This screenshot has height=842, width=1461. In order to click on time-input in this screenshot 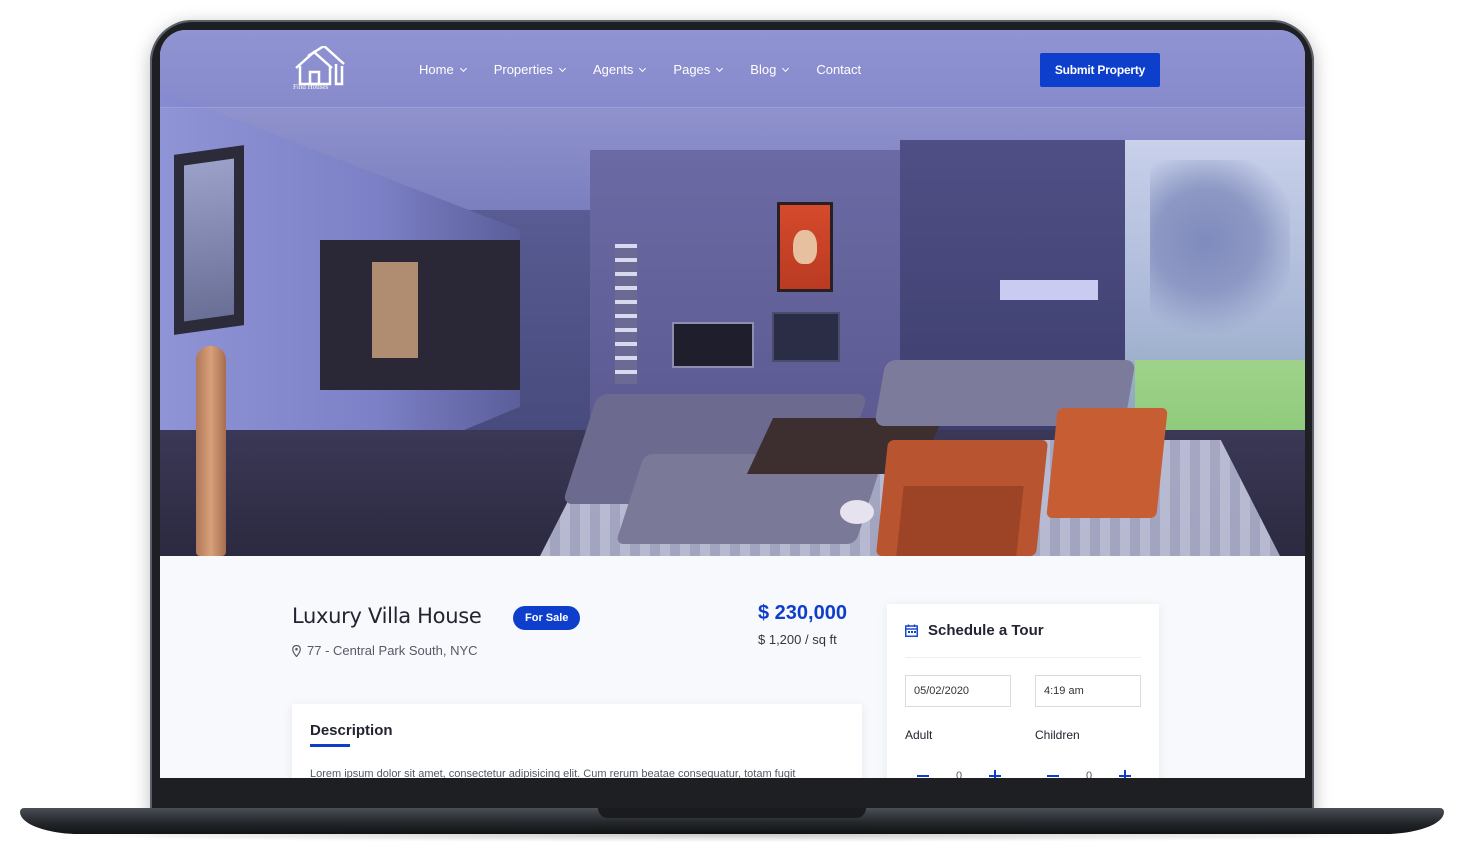, I will do `click(1088, 691)`.